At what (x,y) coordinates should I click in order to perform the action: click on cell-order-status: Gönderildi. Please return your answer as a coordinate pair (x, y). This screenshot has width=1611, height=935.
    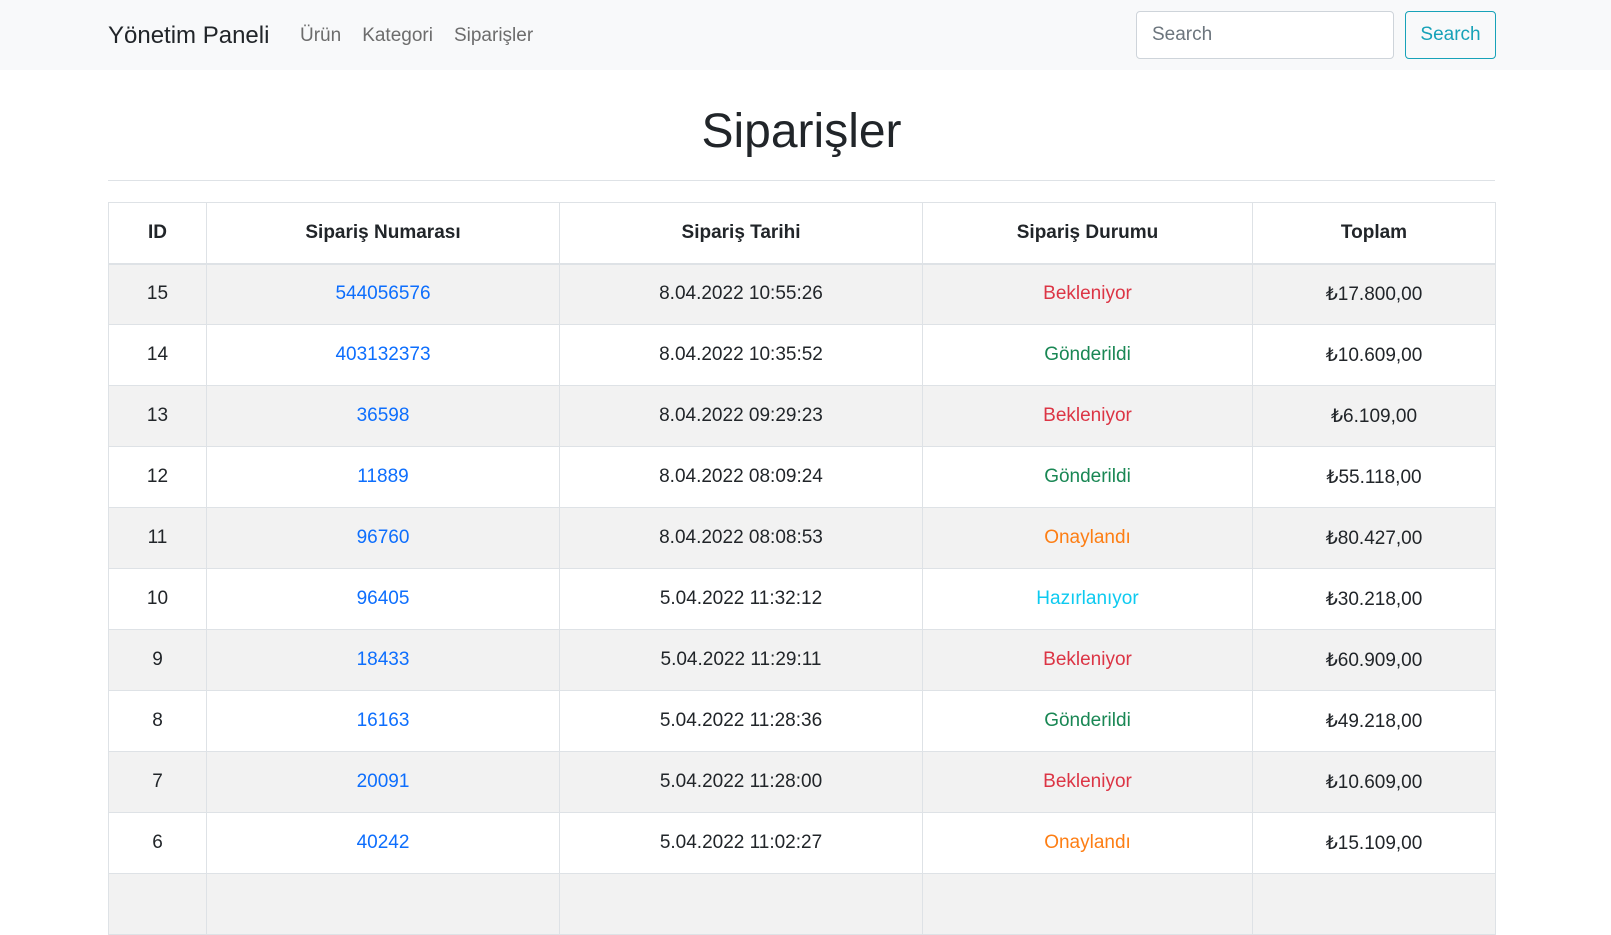
    Looking at the image, I should click on (1087, 477).